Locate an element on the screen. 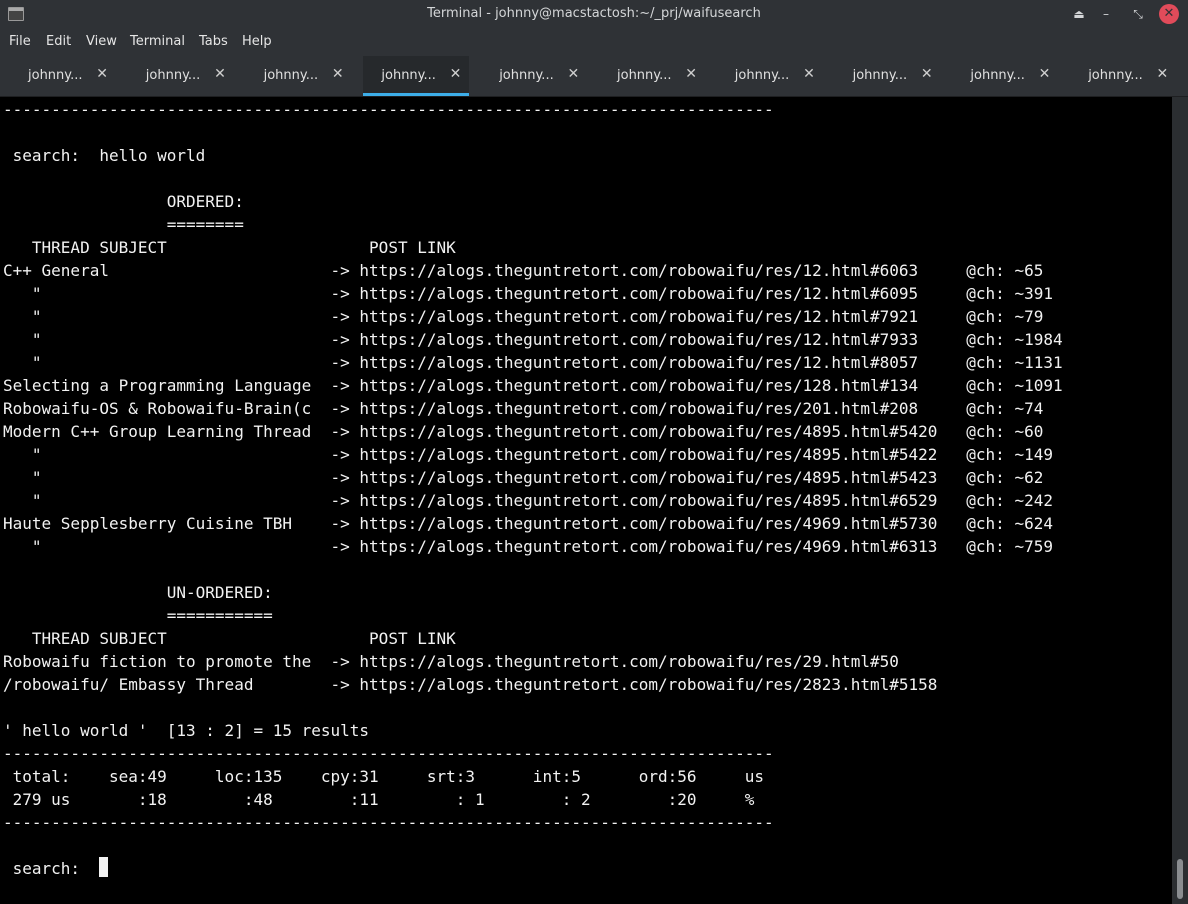 The image size is (1188, 904). terminal-line: UN-ORDERED: is located at coordinates (138, 592).